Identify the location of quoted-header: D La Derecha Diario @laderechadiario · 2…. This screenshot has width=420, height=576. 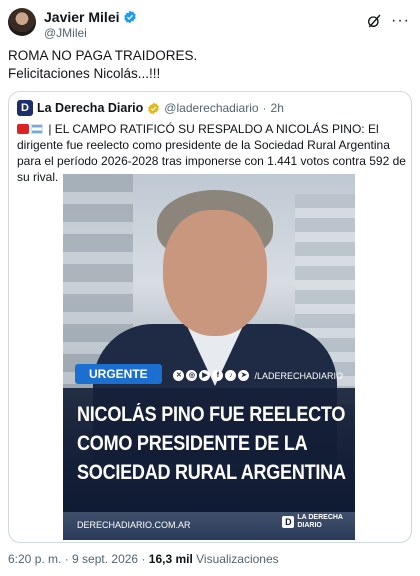
(150, 108).